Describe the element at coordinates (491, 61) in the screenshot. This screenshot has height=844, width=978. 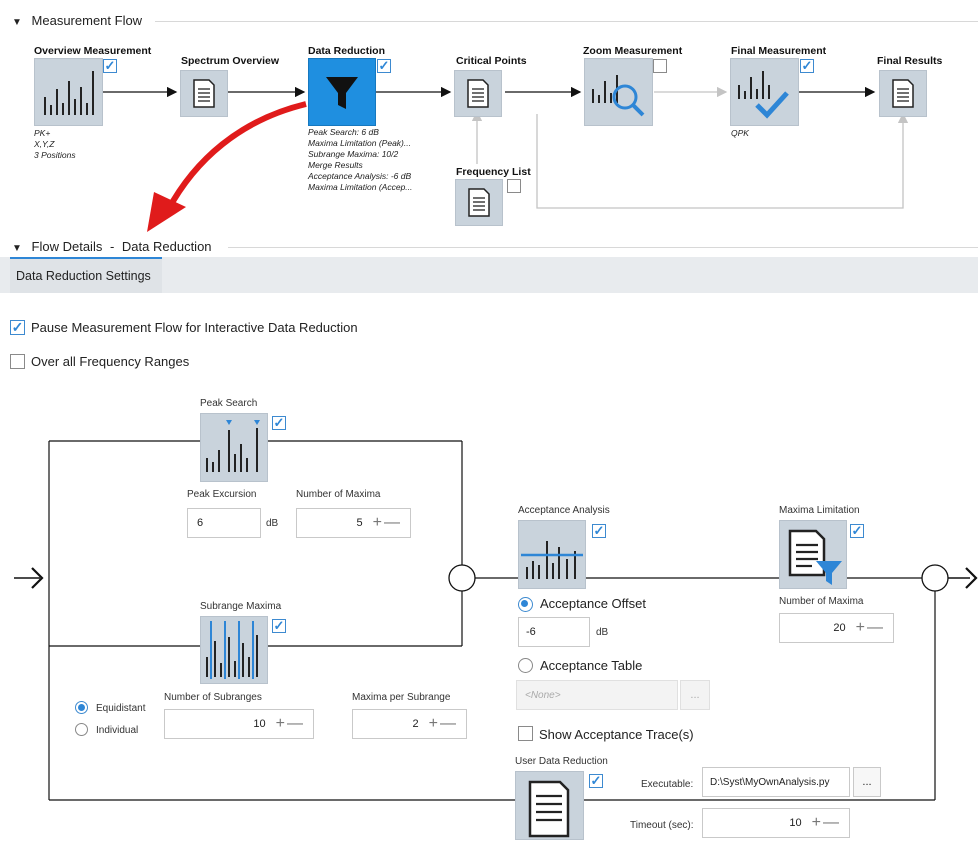
I see `critical-points-title: Critical Points` at that location.